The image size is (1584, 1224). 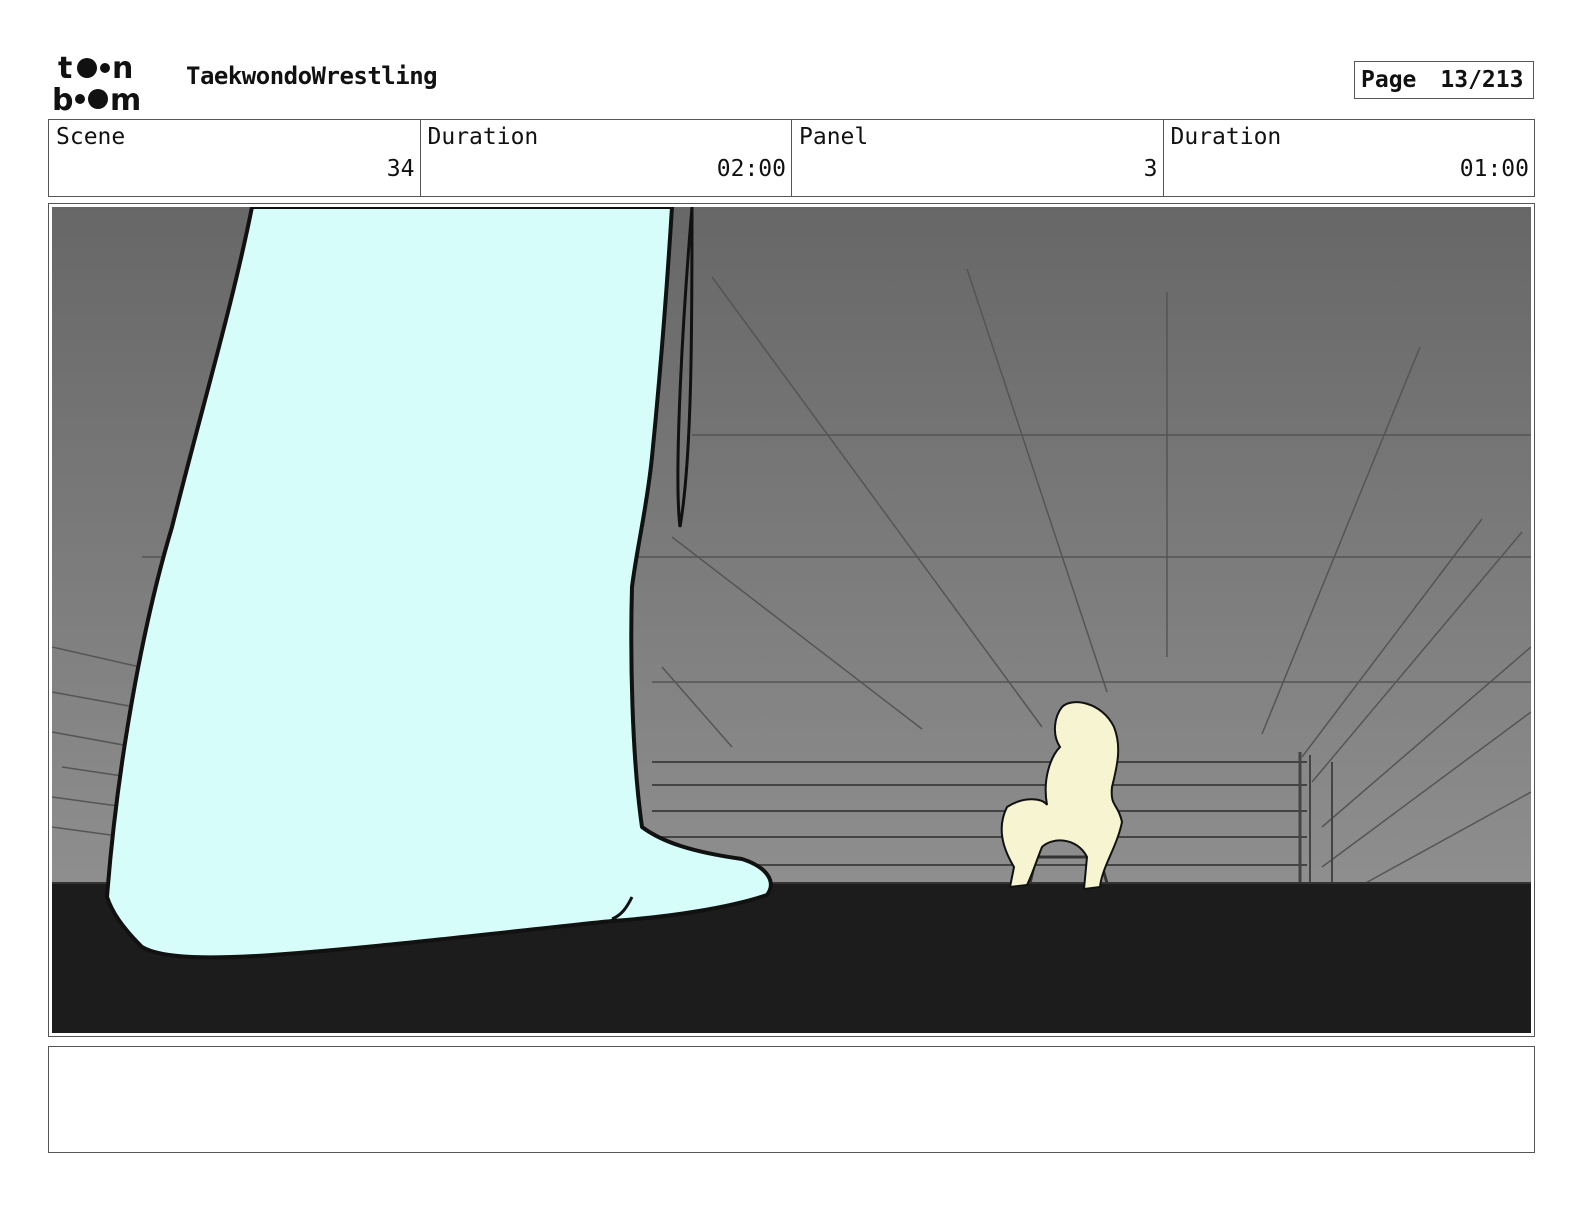 I want to click on scene-cell: Scene 34, so click(x=235, y=158).